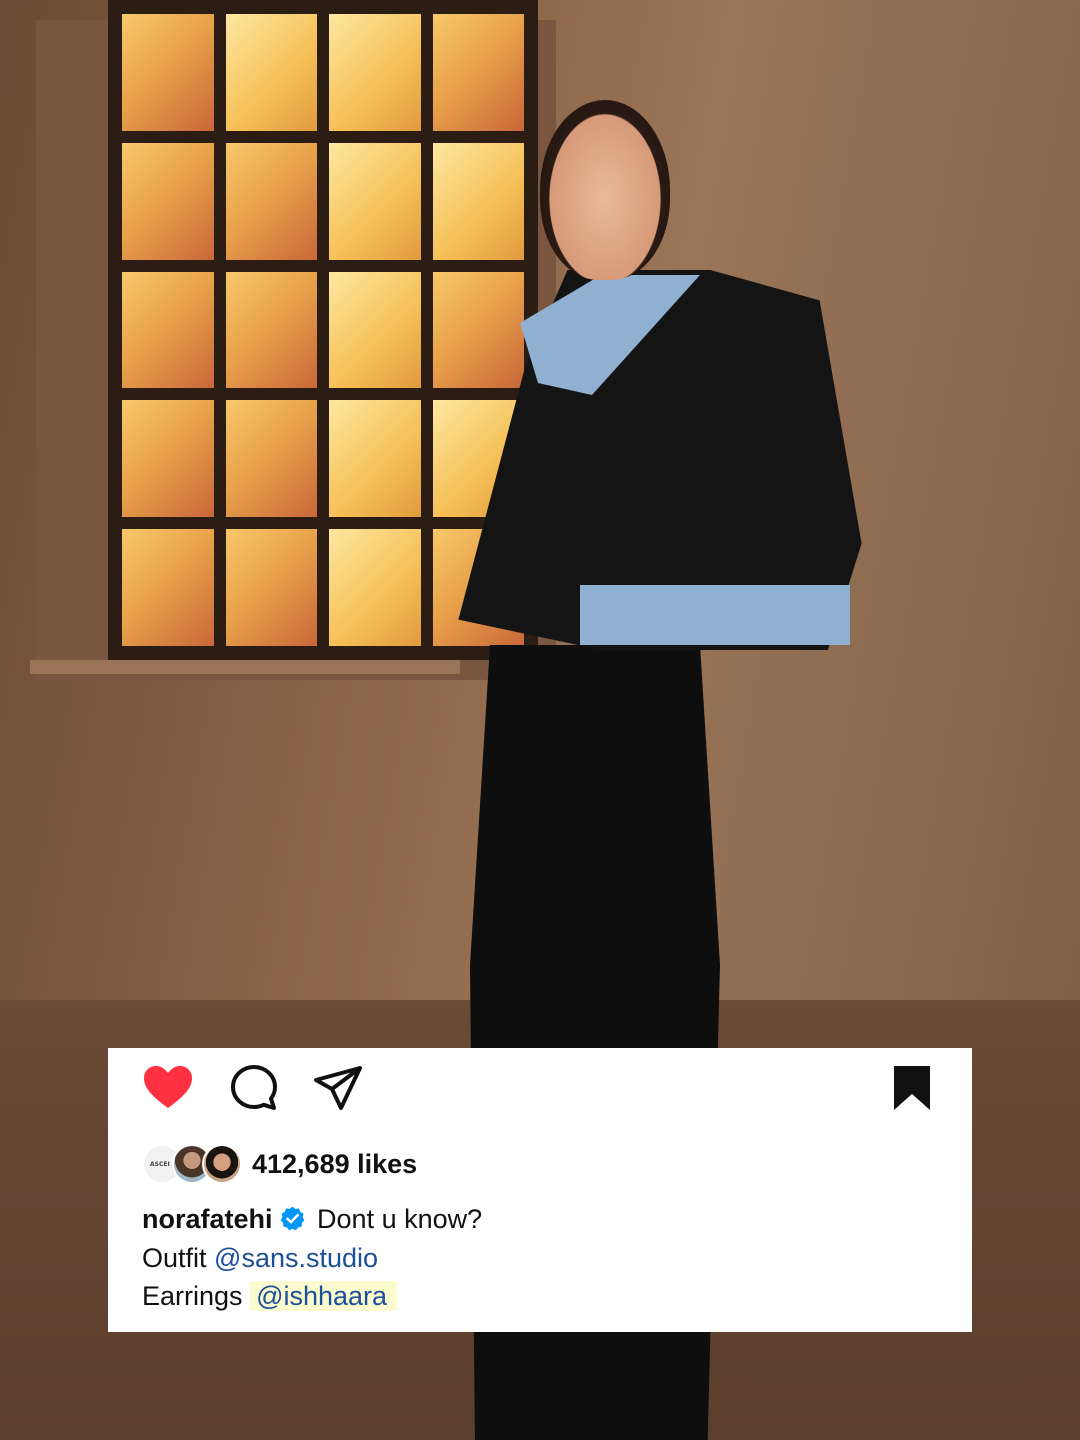 Image resolution: width=1080 pixels, height=1440 pixels. I want to click on caption-label: Outfit, so click(174, 1257).